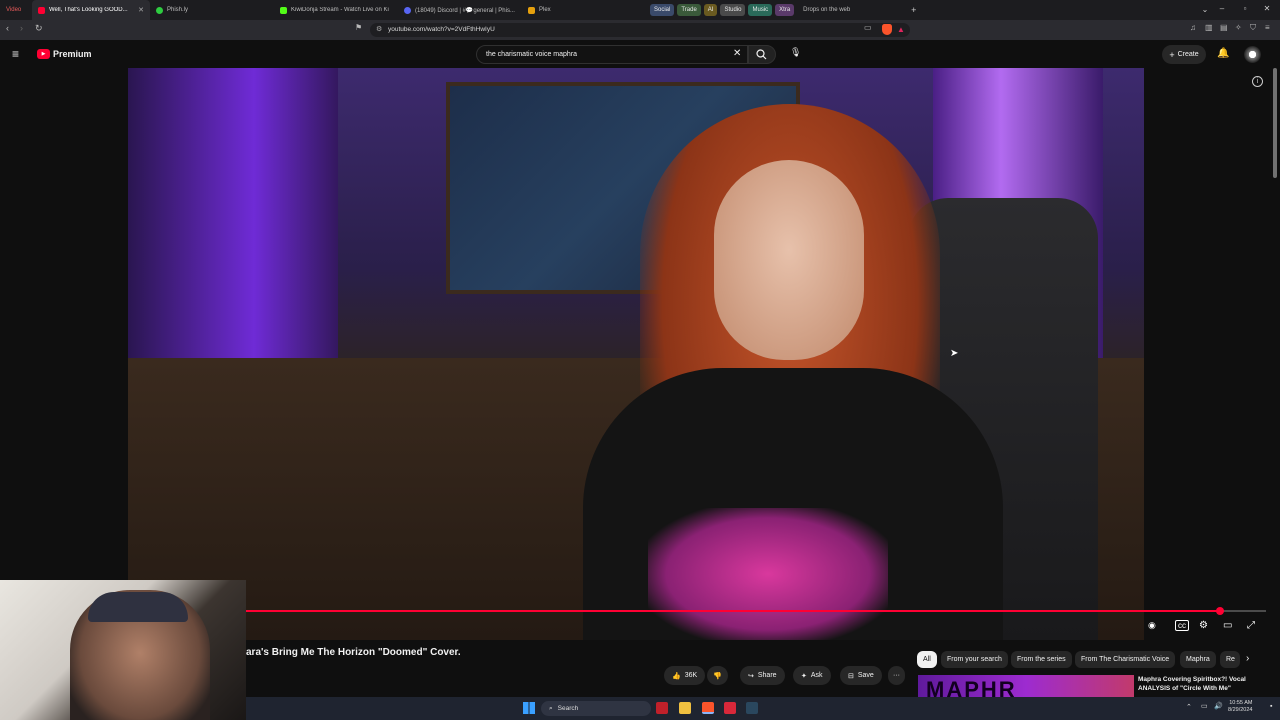 This screenshot has height=720, width=1280. I want to click on tab-video: Video, so click(16, 10).